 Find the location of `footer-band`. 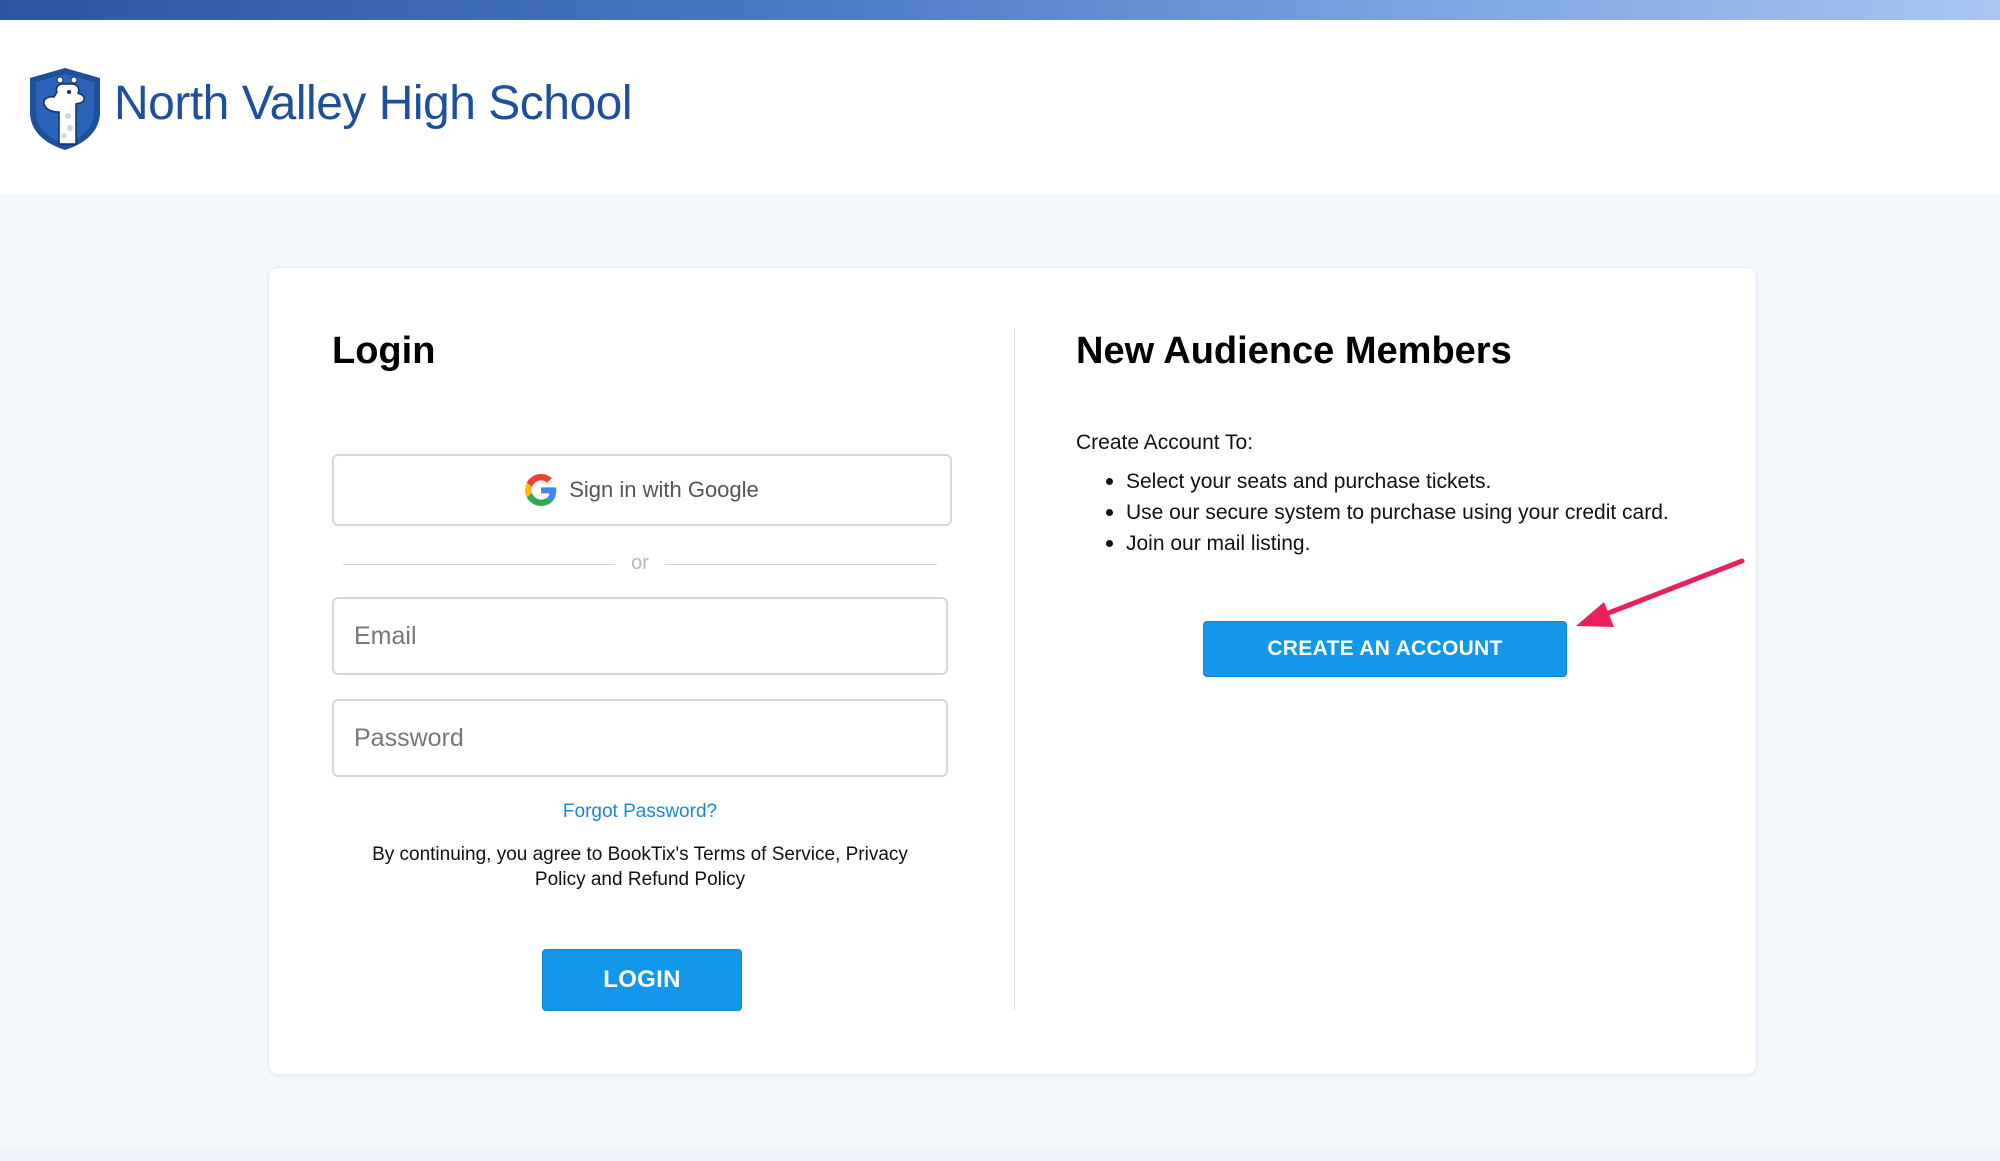

footer-band is located at coordinates (1000, 1154).